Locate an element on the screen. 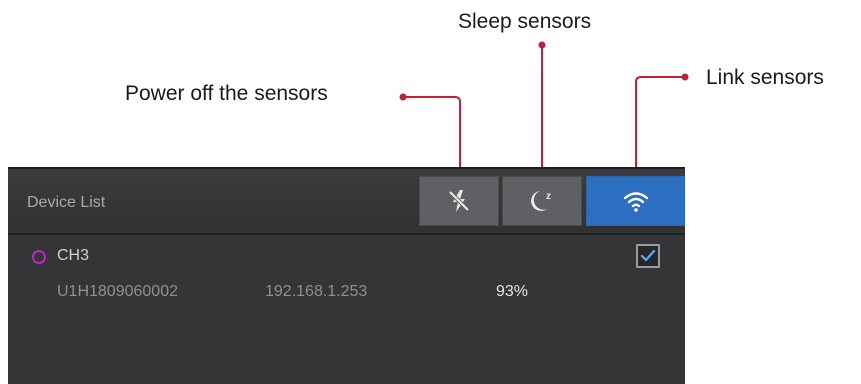  flash-off-icon is located at coordinates (459, 201).